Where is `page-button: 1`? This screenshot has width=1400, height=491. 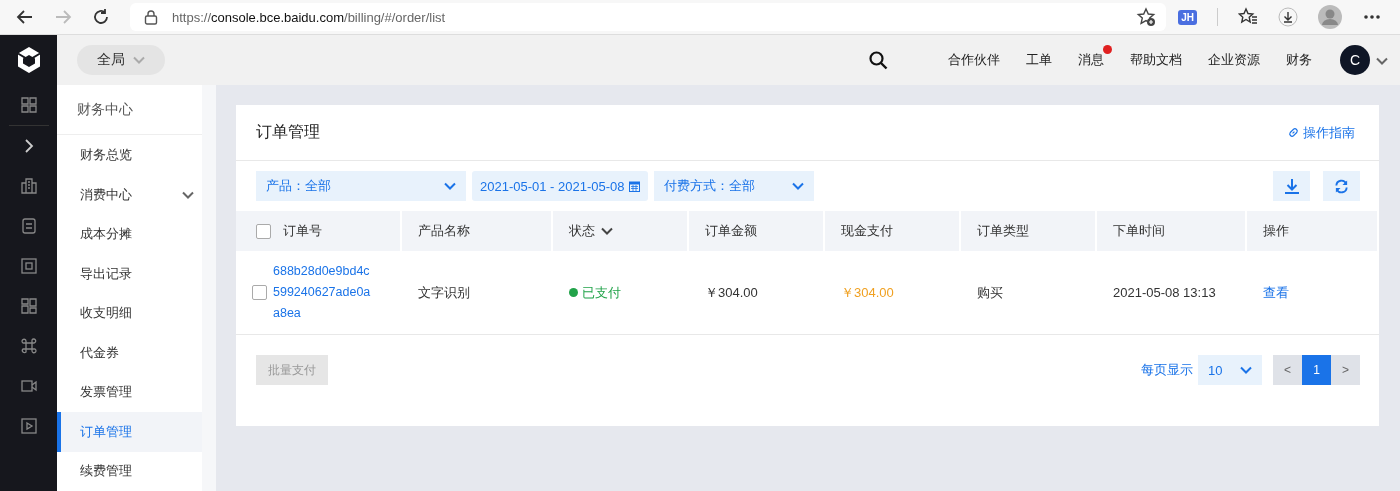 page-button: 1 is located at coordinates (1316, 370).